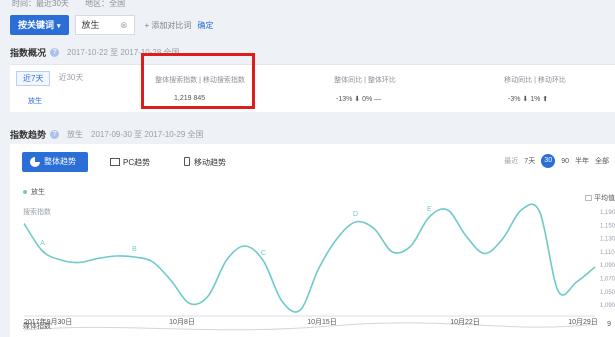 Image resolution: width=615 pixels, height=337 pixels. I want to click on y-axis-title: 搜索指数, so click(37, 212).